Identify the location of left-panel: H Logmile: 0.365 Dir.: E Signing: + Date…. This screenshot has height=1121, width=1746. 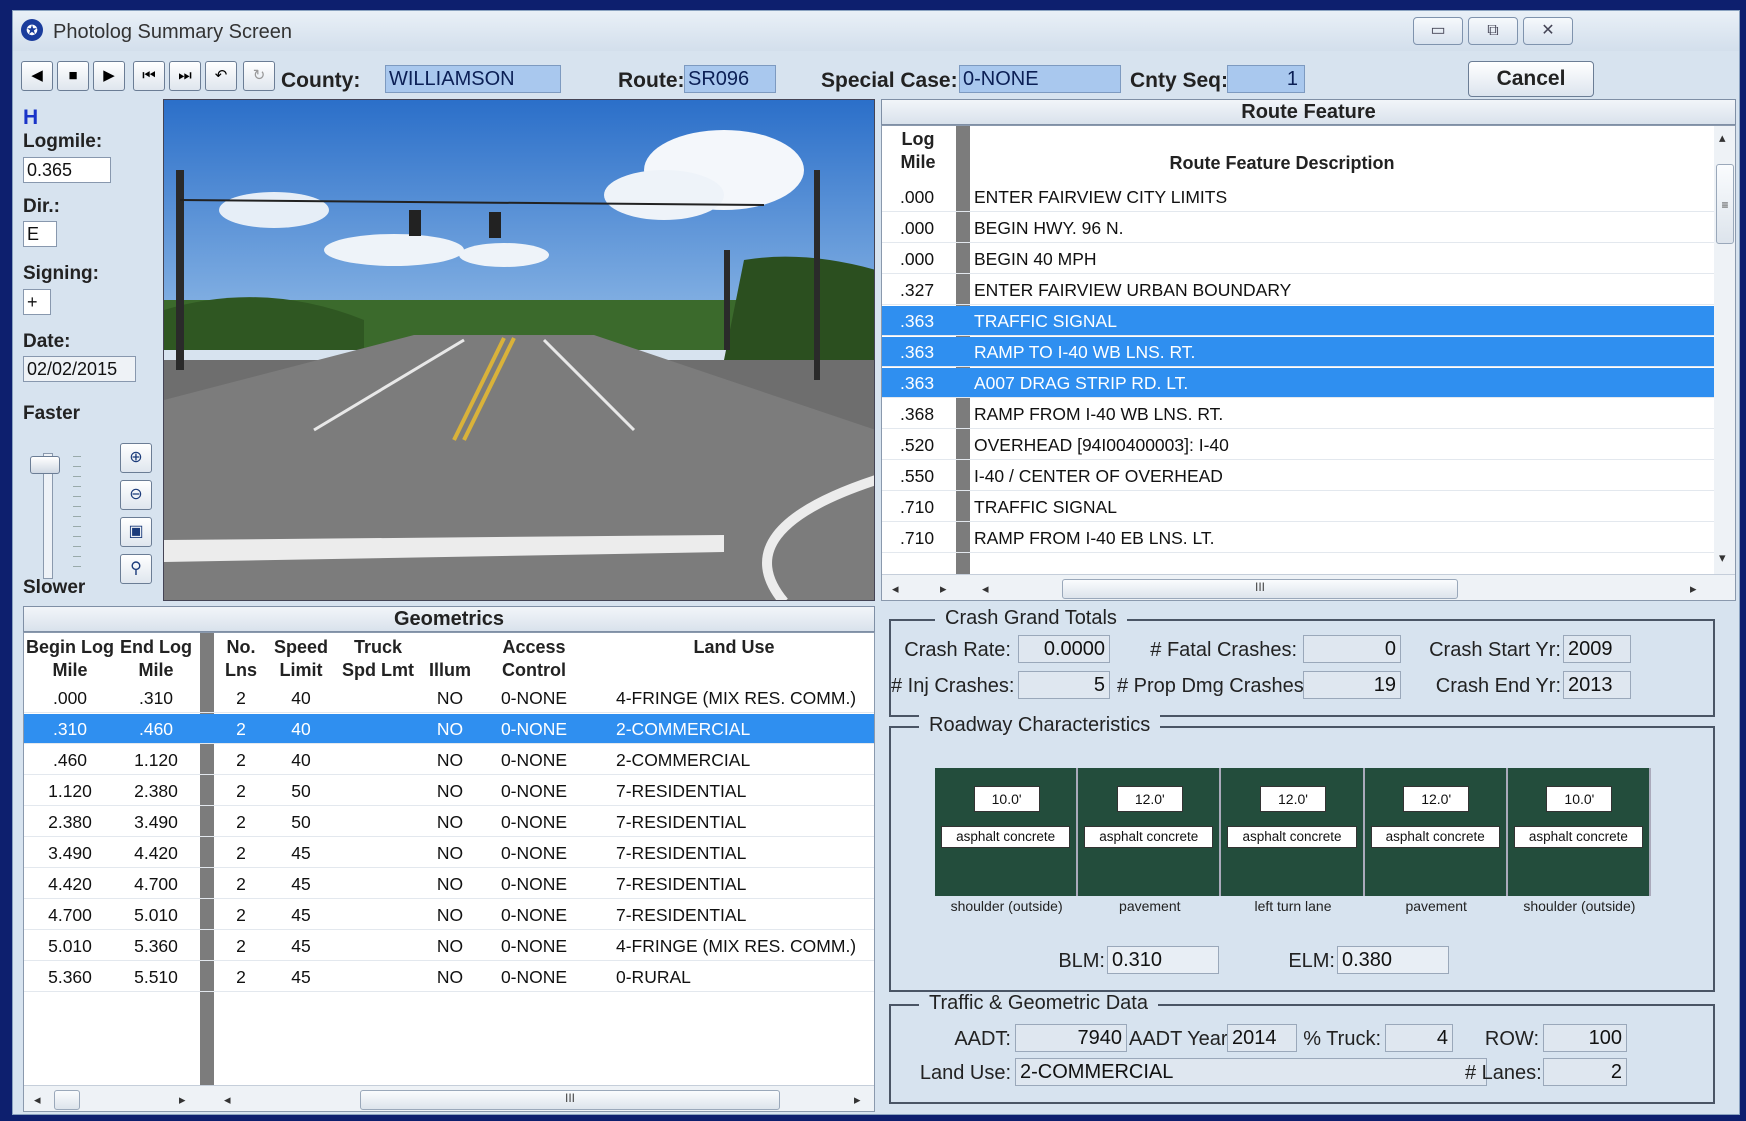
(93, 353).